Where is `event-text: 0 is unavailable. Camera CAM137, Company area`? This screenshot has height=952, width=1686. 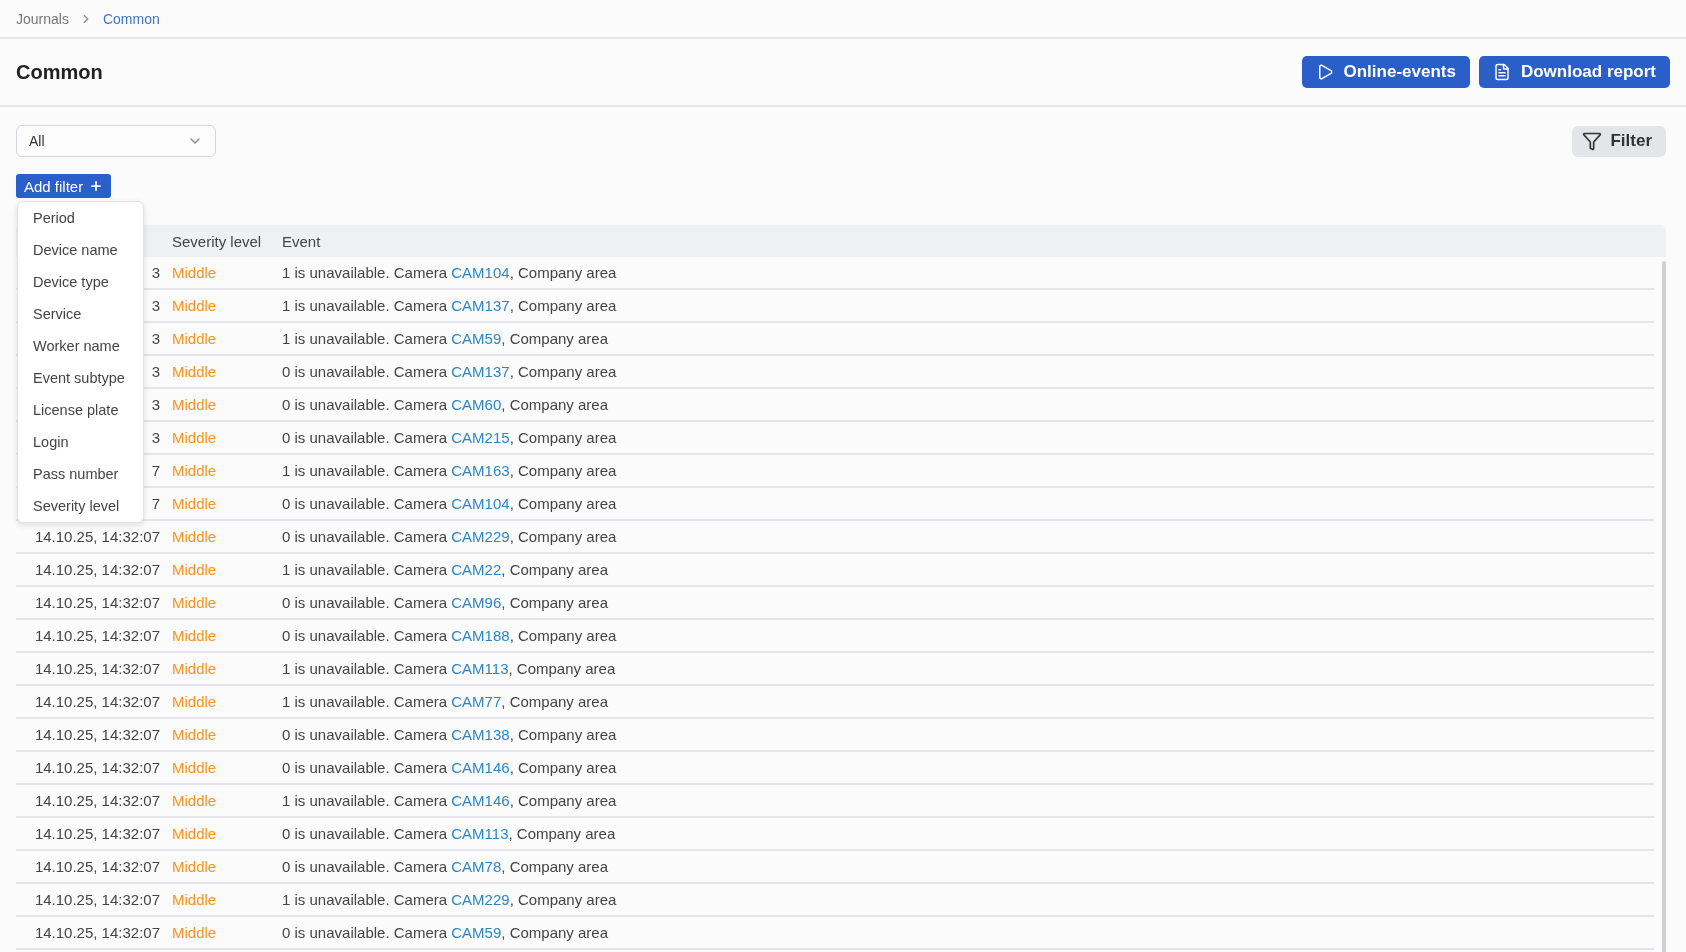 event-text: 0 is unavailable. Camera CAM137, Company area is located at coordinates (450, 371).